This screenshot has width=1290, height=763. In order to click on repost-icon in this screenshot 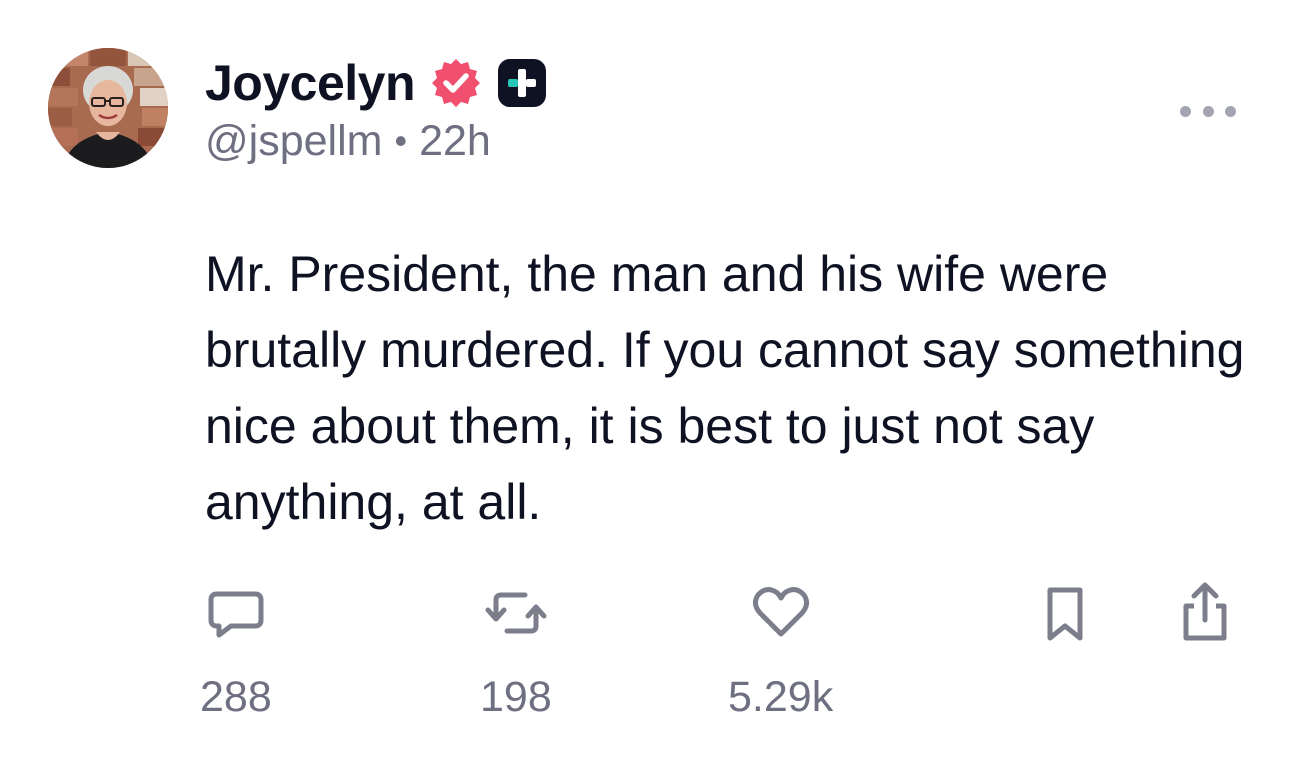, I will do `click(516, 613)`.